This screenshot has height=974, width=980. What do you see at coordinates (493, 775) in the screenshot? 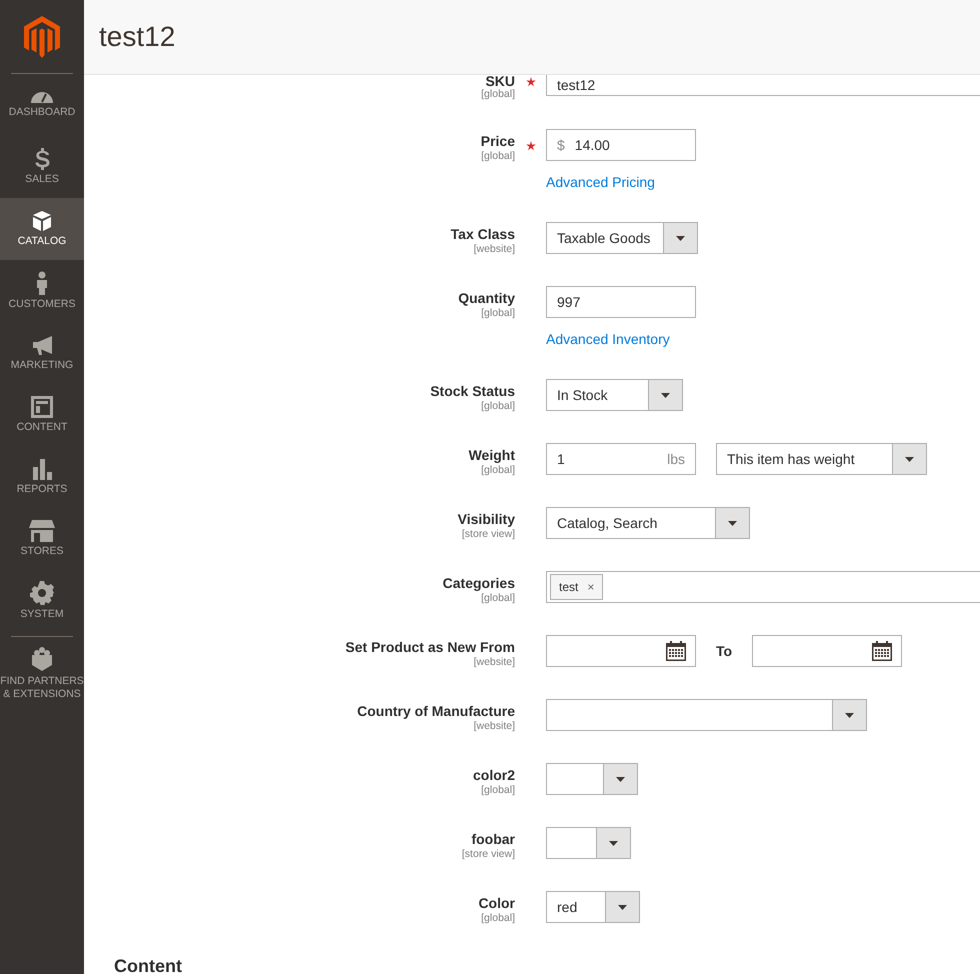
I see `field-label: color2` at bounding box center [493, 775].